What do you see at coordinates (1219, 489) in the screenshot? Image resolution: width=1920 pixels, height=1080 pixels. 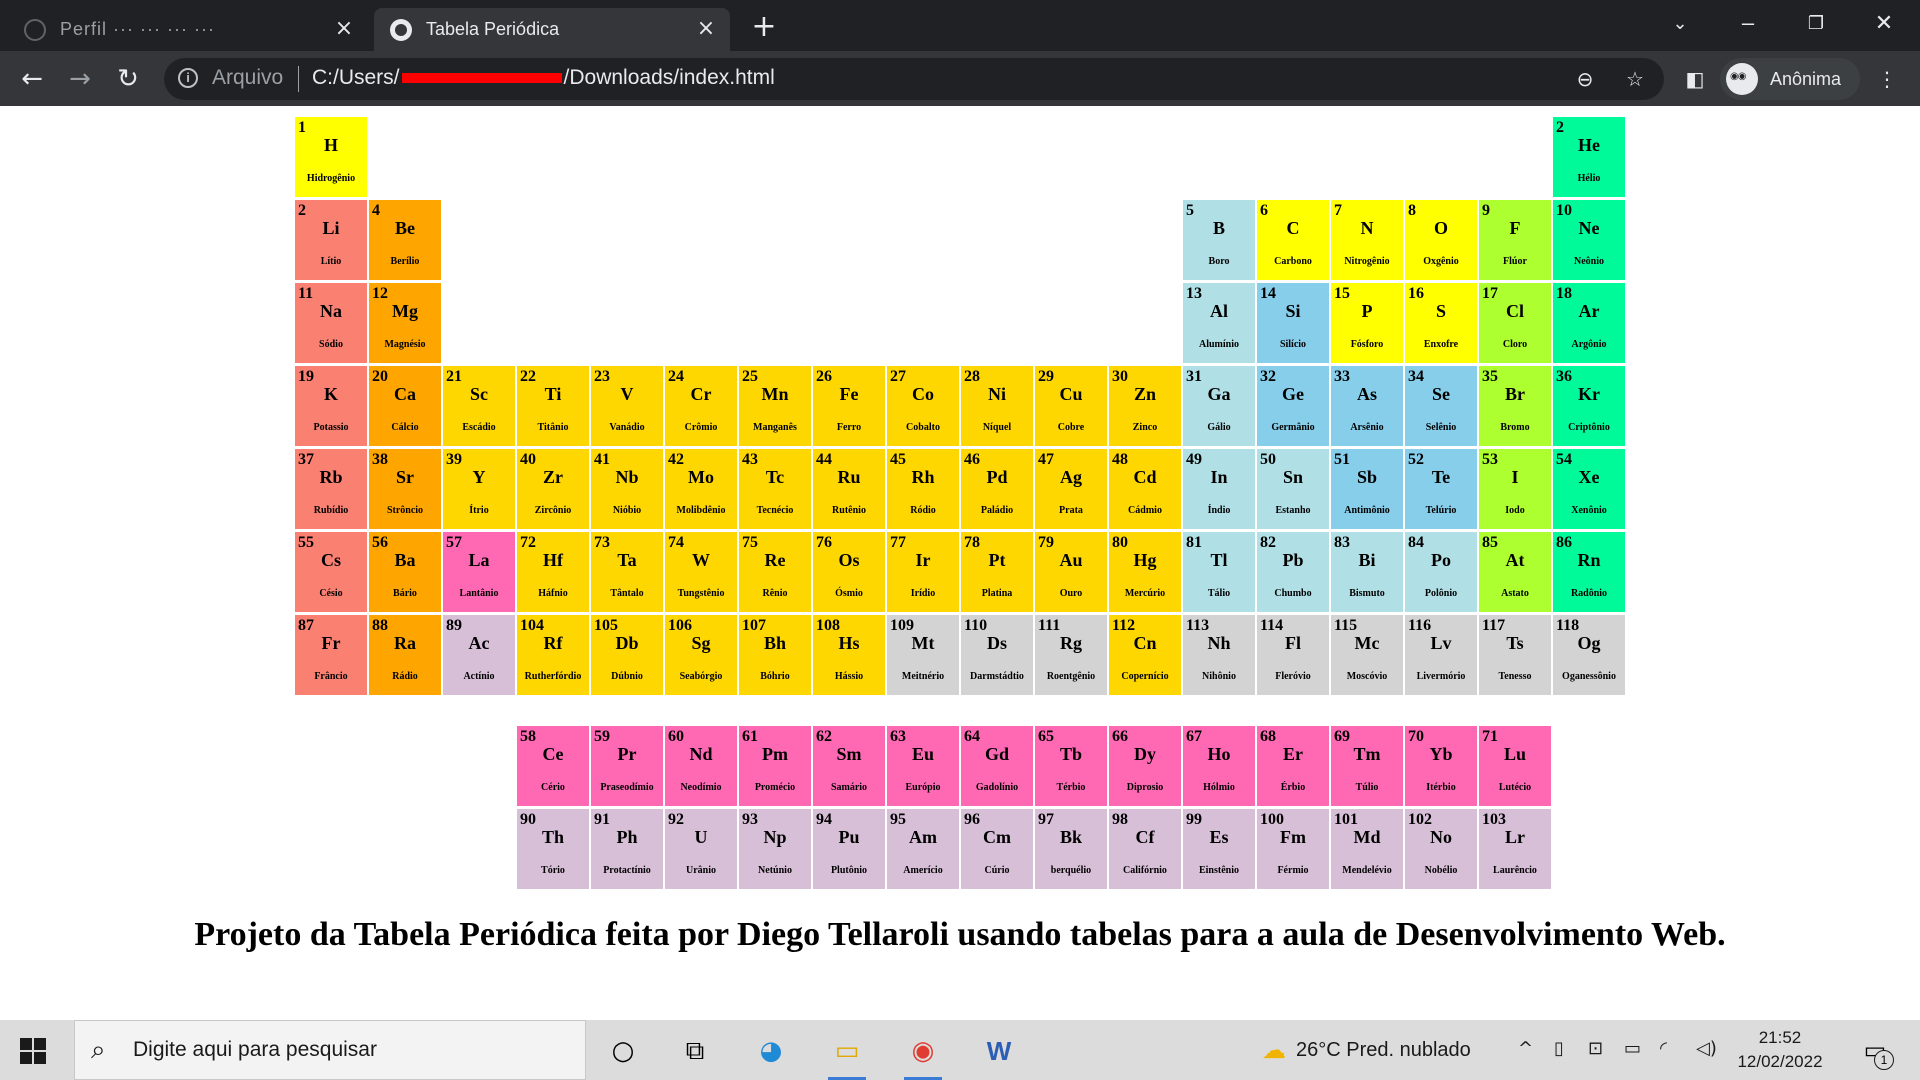 I see `element-cell: 49 In Índio` at bounding box center [1219, 489].